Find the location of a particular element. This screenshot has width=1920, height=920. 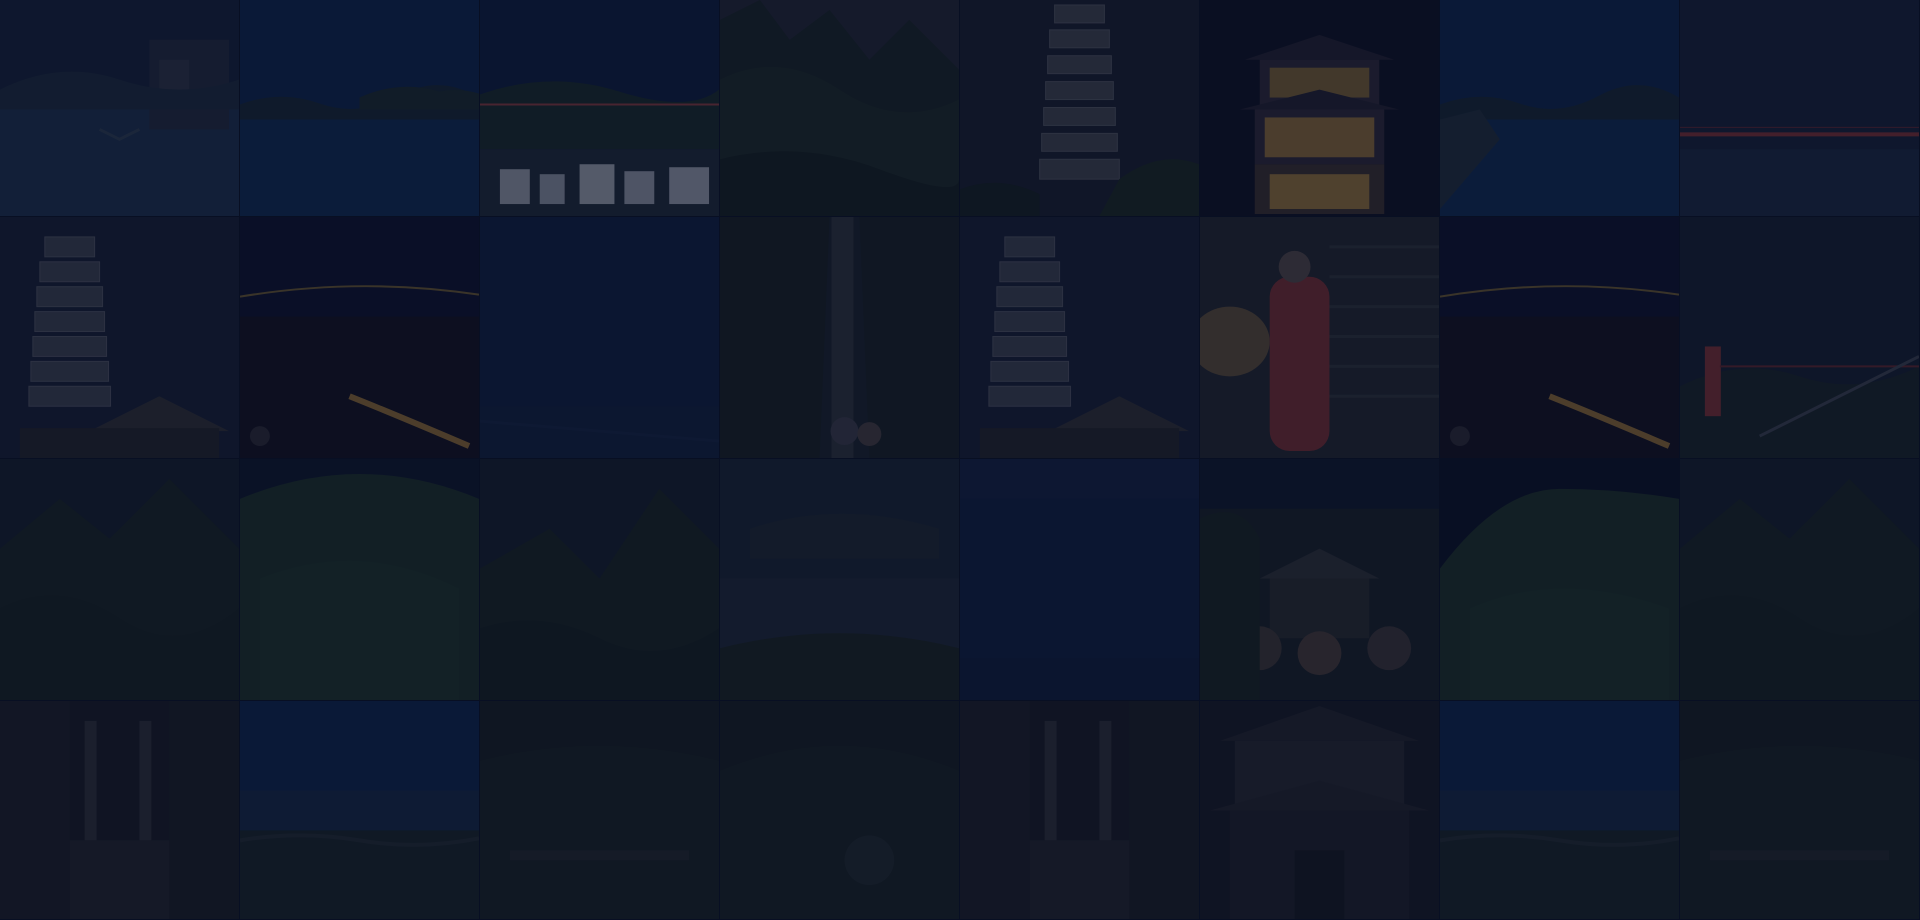

village-people-photo is located at coordinates (1319, 579).